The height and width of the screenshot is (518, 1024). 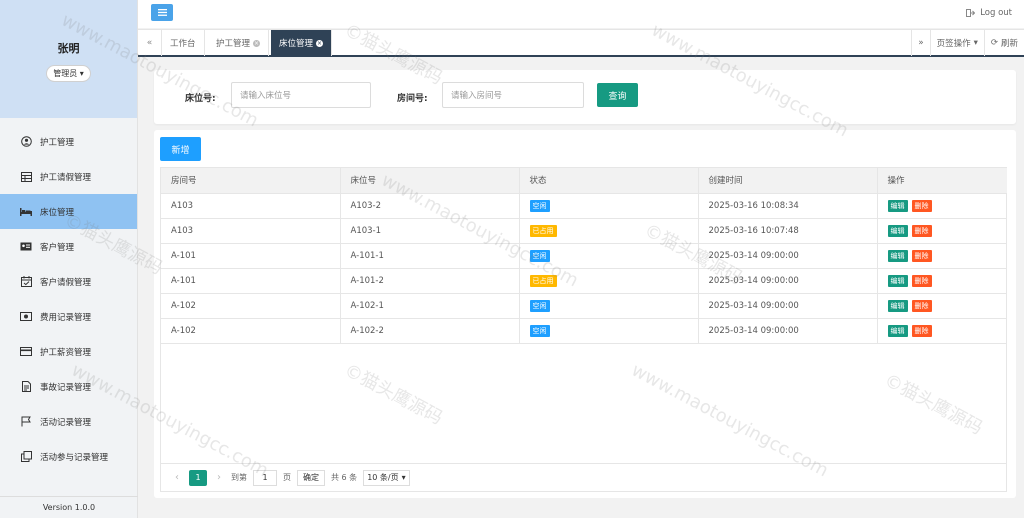 I want to click on next-page-icon: ›, so click(x=219, y=477).